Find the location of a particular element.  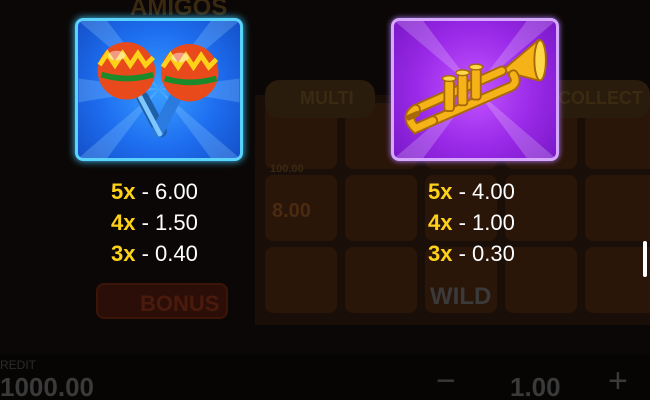

trumpet-payouts: 5x - 4.00 4x - 1.00 3x - 0.30 is located at coordinates (508, 222).